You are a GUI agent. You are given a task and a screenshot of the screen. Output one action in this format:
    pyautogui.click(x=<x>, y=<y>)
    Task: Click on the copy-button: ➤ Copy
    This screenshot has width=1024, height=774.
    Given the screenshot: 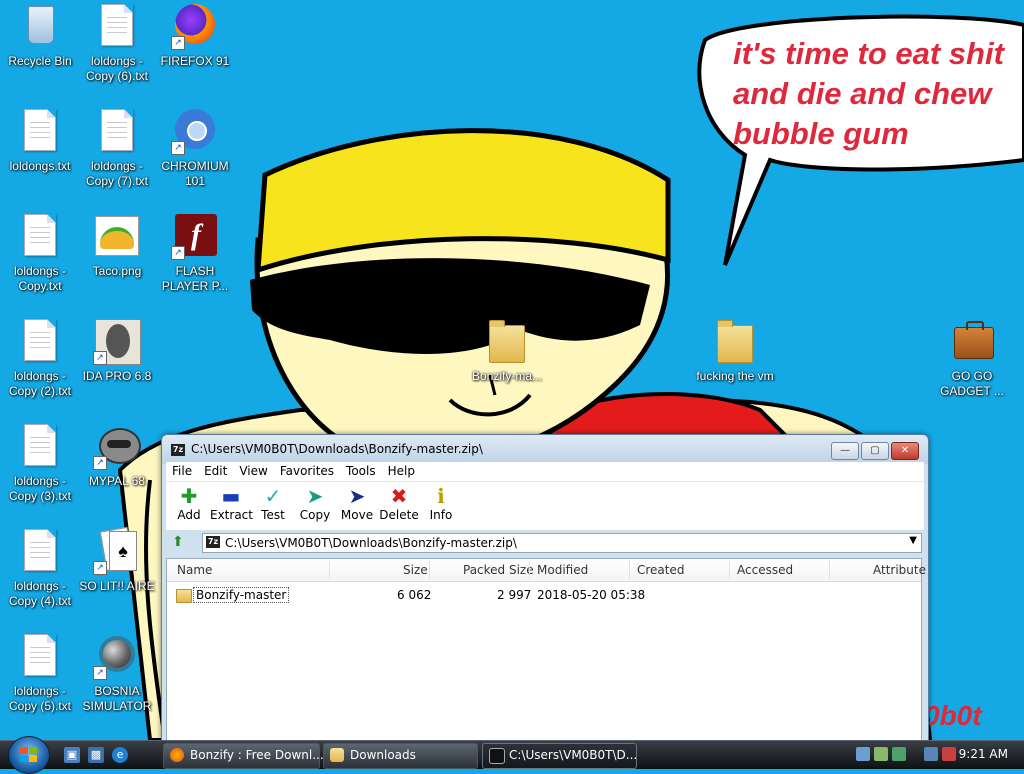 What is the action you would take?
    pyautogui.click(x=315, y=503)
    